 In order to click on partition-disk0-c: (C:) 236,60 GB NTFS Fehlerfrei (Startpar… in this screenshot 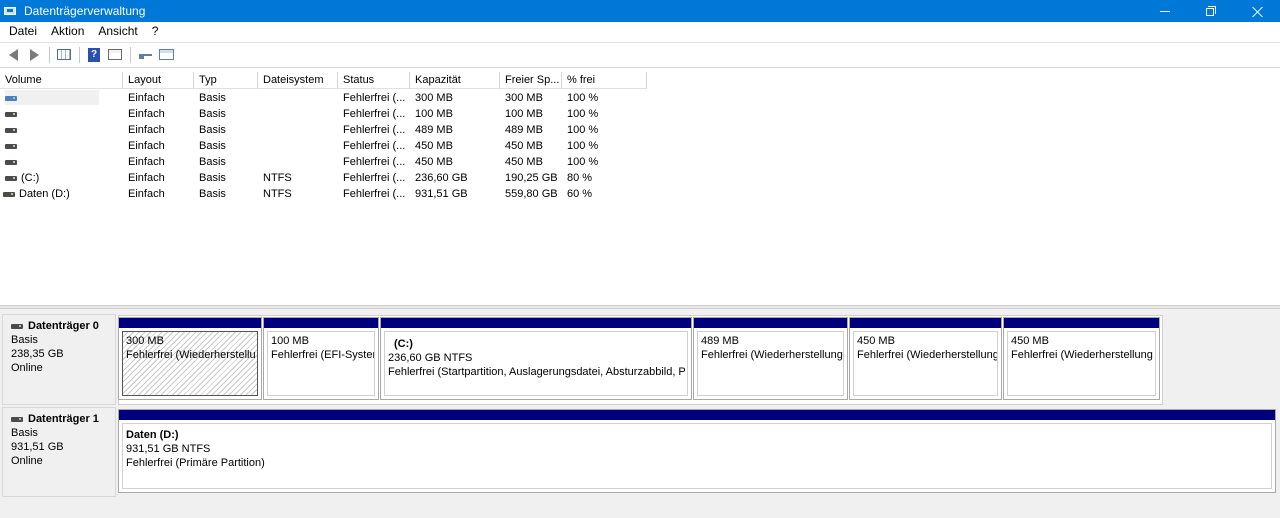, I will do `click(536, 358)`.